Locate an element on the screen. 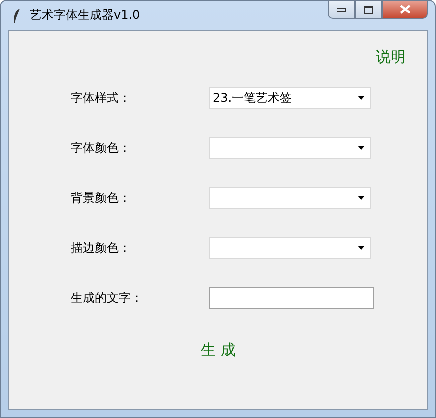 The width and height of the screenshot is (436, 418). maximize-icon is located at coordinates (368, 10).